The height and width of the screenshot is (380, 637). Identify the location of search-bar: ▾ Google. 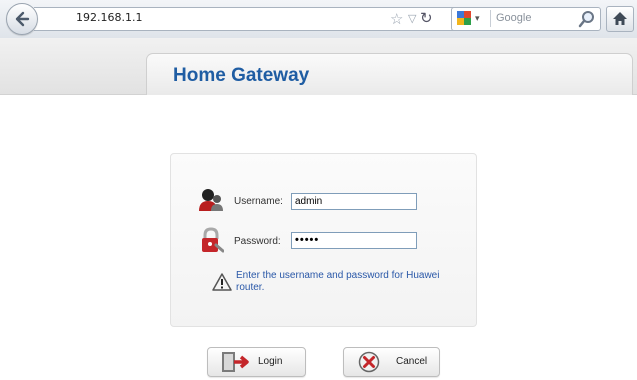
(526, 19).